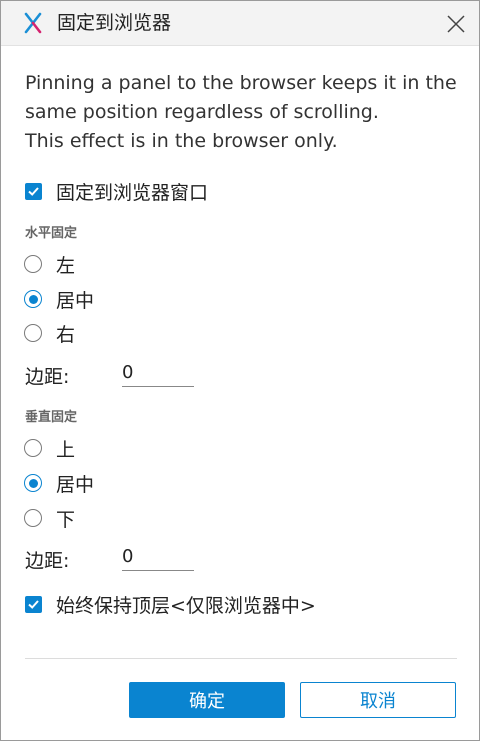  Describe the element at coordinates (51, 417) in the screenshot. I see `vertical-section-title: 垂直固定` at that location.